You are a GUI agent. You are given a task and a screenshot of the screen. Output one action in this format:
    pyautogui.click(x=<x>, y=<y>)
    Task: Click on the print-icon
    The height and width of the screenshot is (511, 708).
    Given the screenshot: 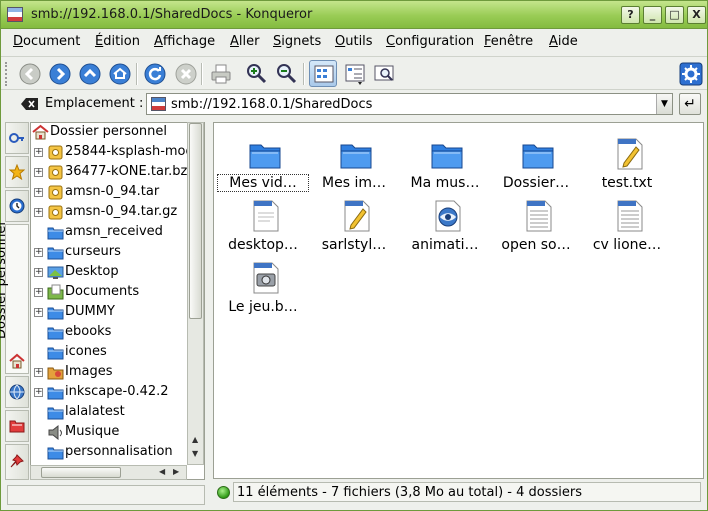 What is the action you would take?
    pyautogui.click(x=221, y=74)
    